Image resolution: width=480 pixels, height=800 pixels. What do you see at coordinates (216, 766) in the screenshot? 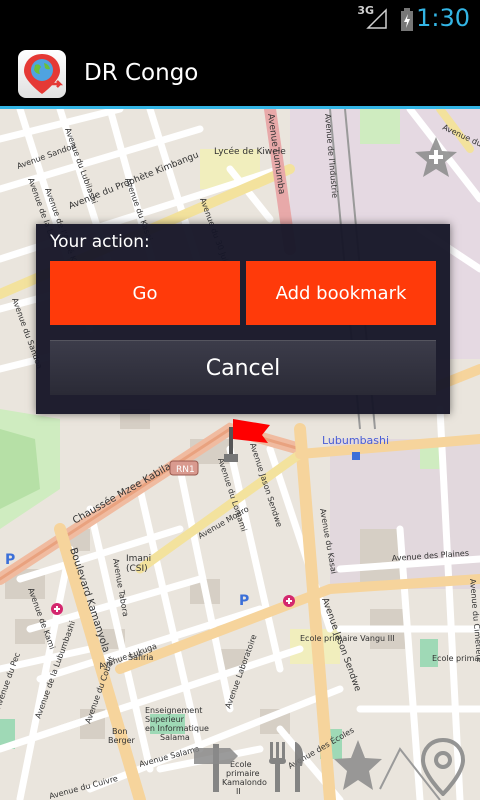
I see `signpost-icon` at bounding box center [216, 766].